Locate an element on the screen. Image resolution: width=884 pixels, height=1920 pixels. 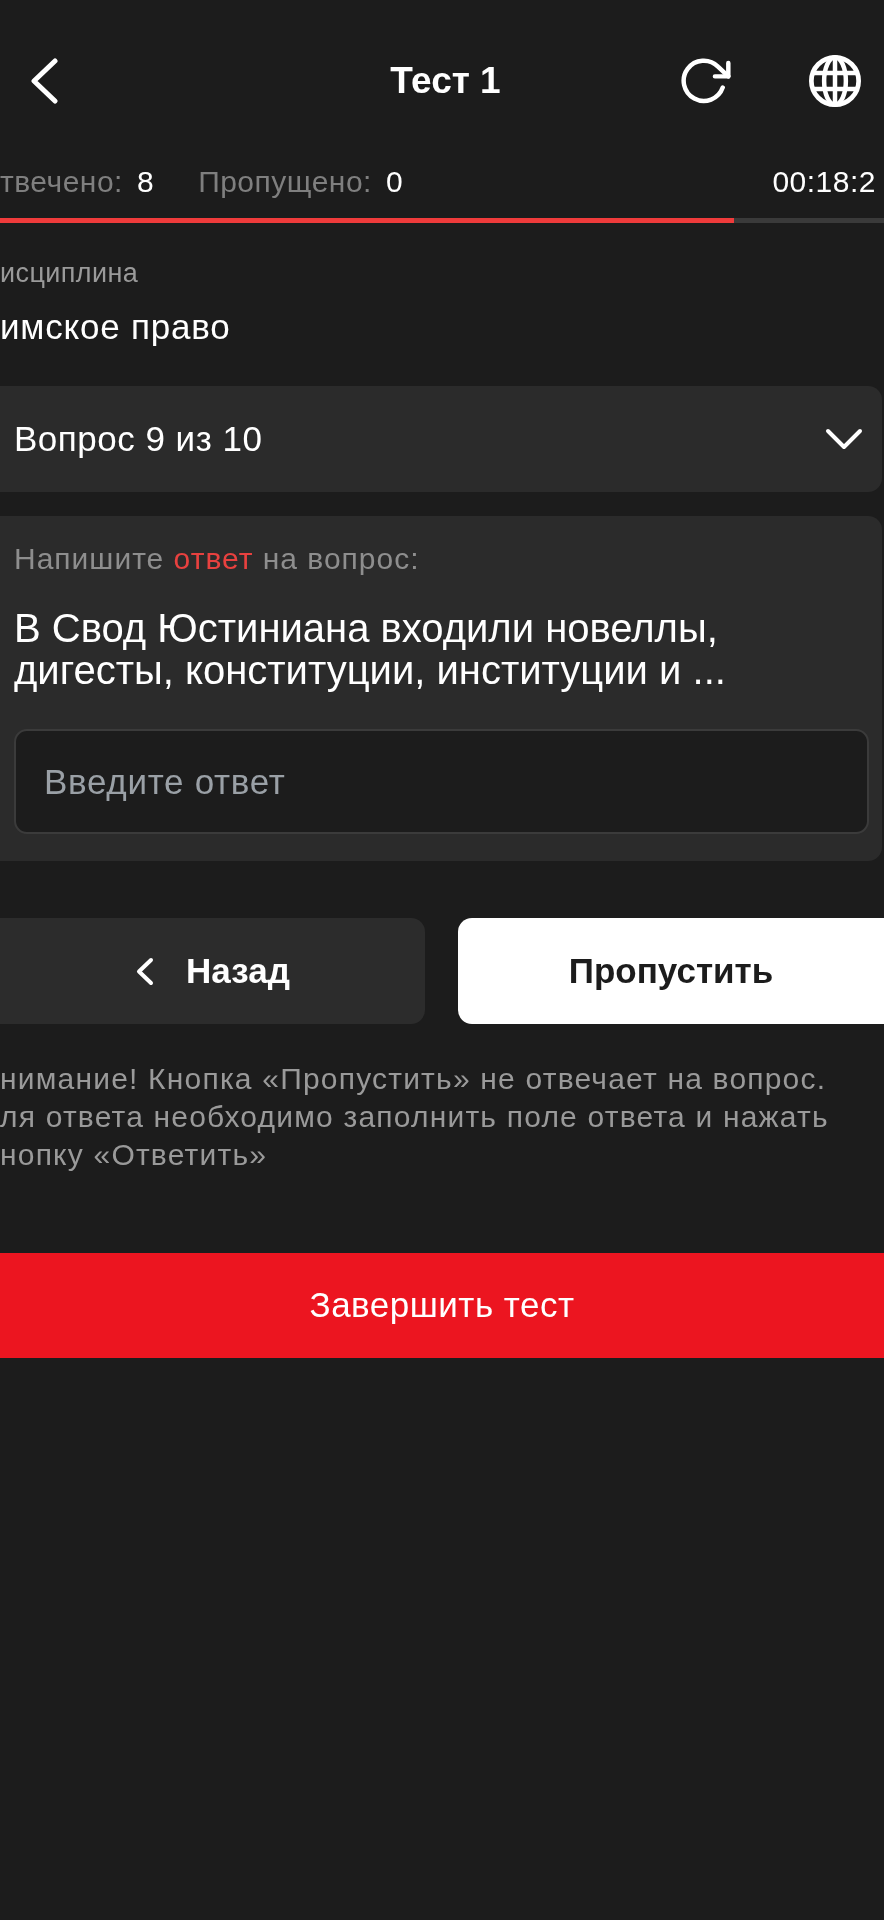
back-button: Назад is located at coordinates (212, 971).